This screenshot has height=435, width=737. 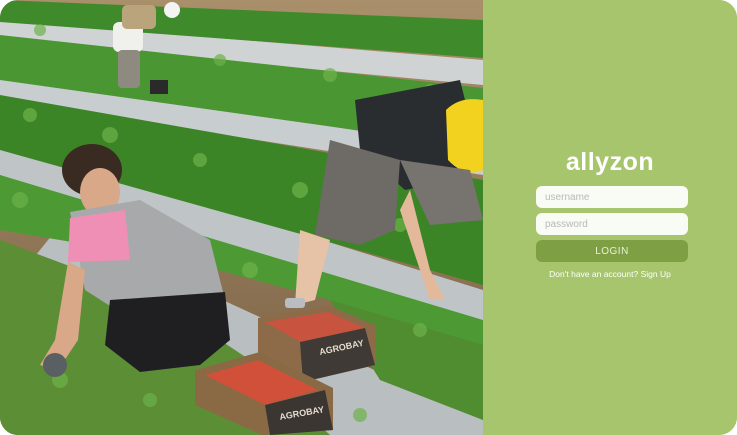 I want to click on signup-prompt-text: Don't have an account?, so click(x=594, y=274).